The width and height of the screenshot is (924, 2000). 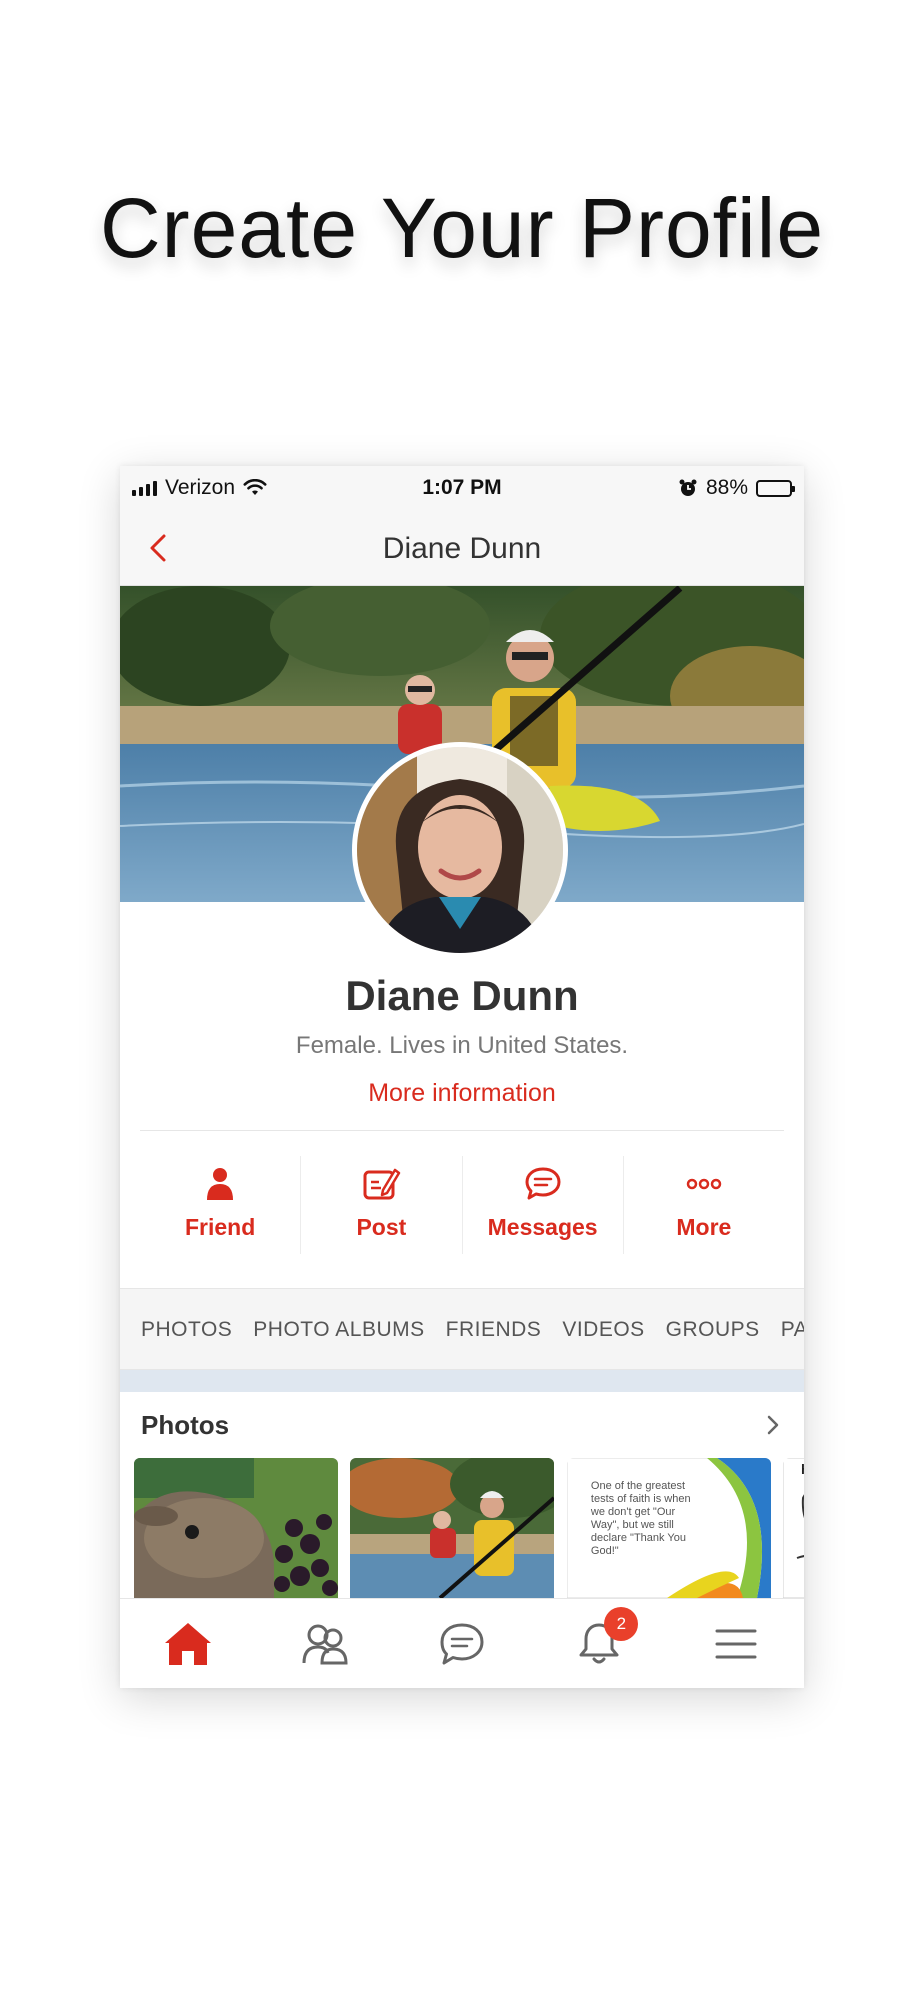 What do you see at coordinates (775, 488) in the screenshot?
I see `battery-icon` at bounding box center [775, 488].